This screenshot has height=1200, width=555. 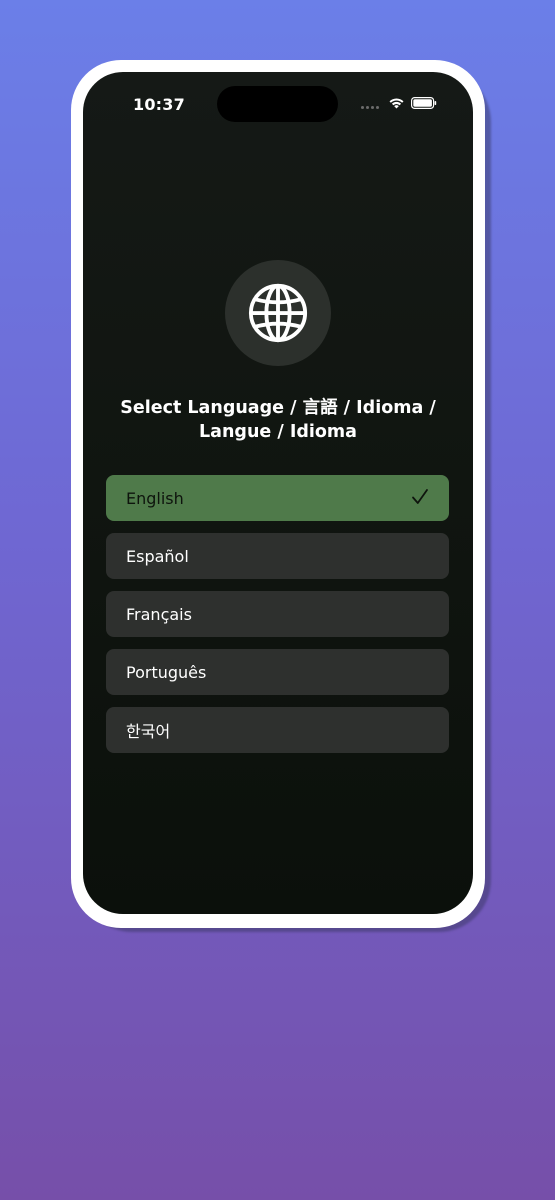 What do you see at coordinates (277, 104) in the screenshot?
I see `dynamic-island` at bounding box center [277, 104].